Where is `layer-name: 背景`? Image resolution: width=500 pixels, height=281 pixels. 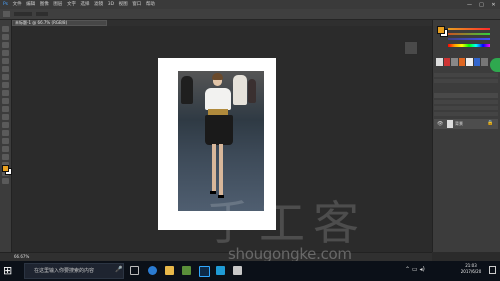 layer-name: 背景 is located at coordinates (459, 123).